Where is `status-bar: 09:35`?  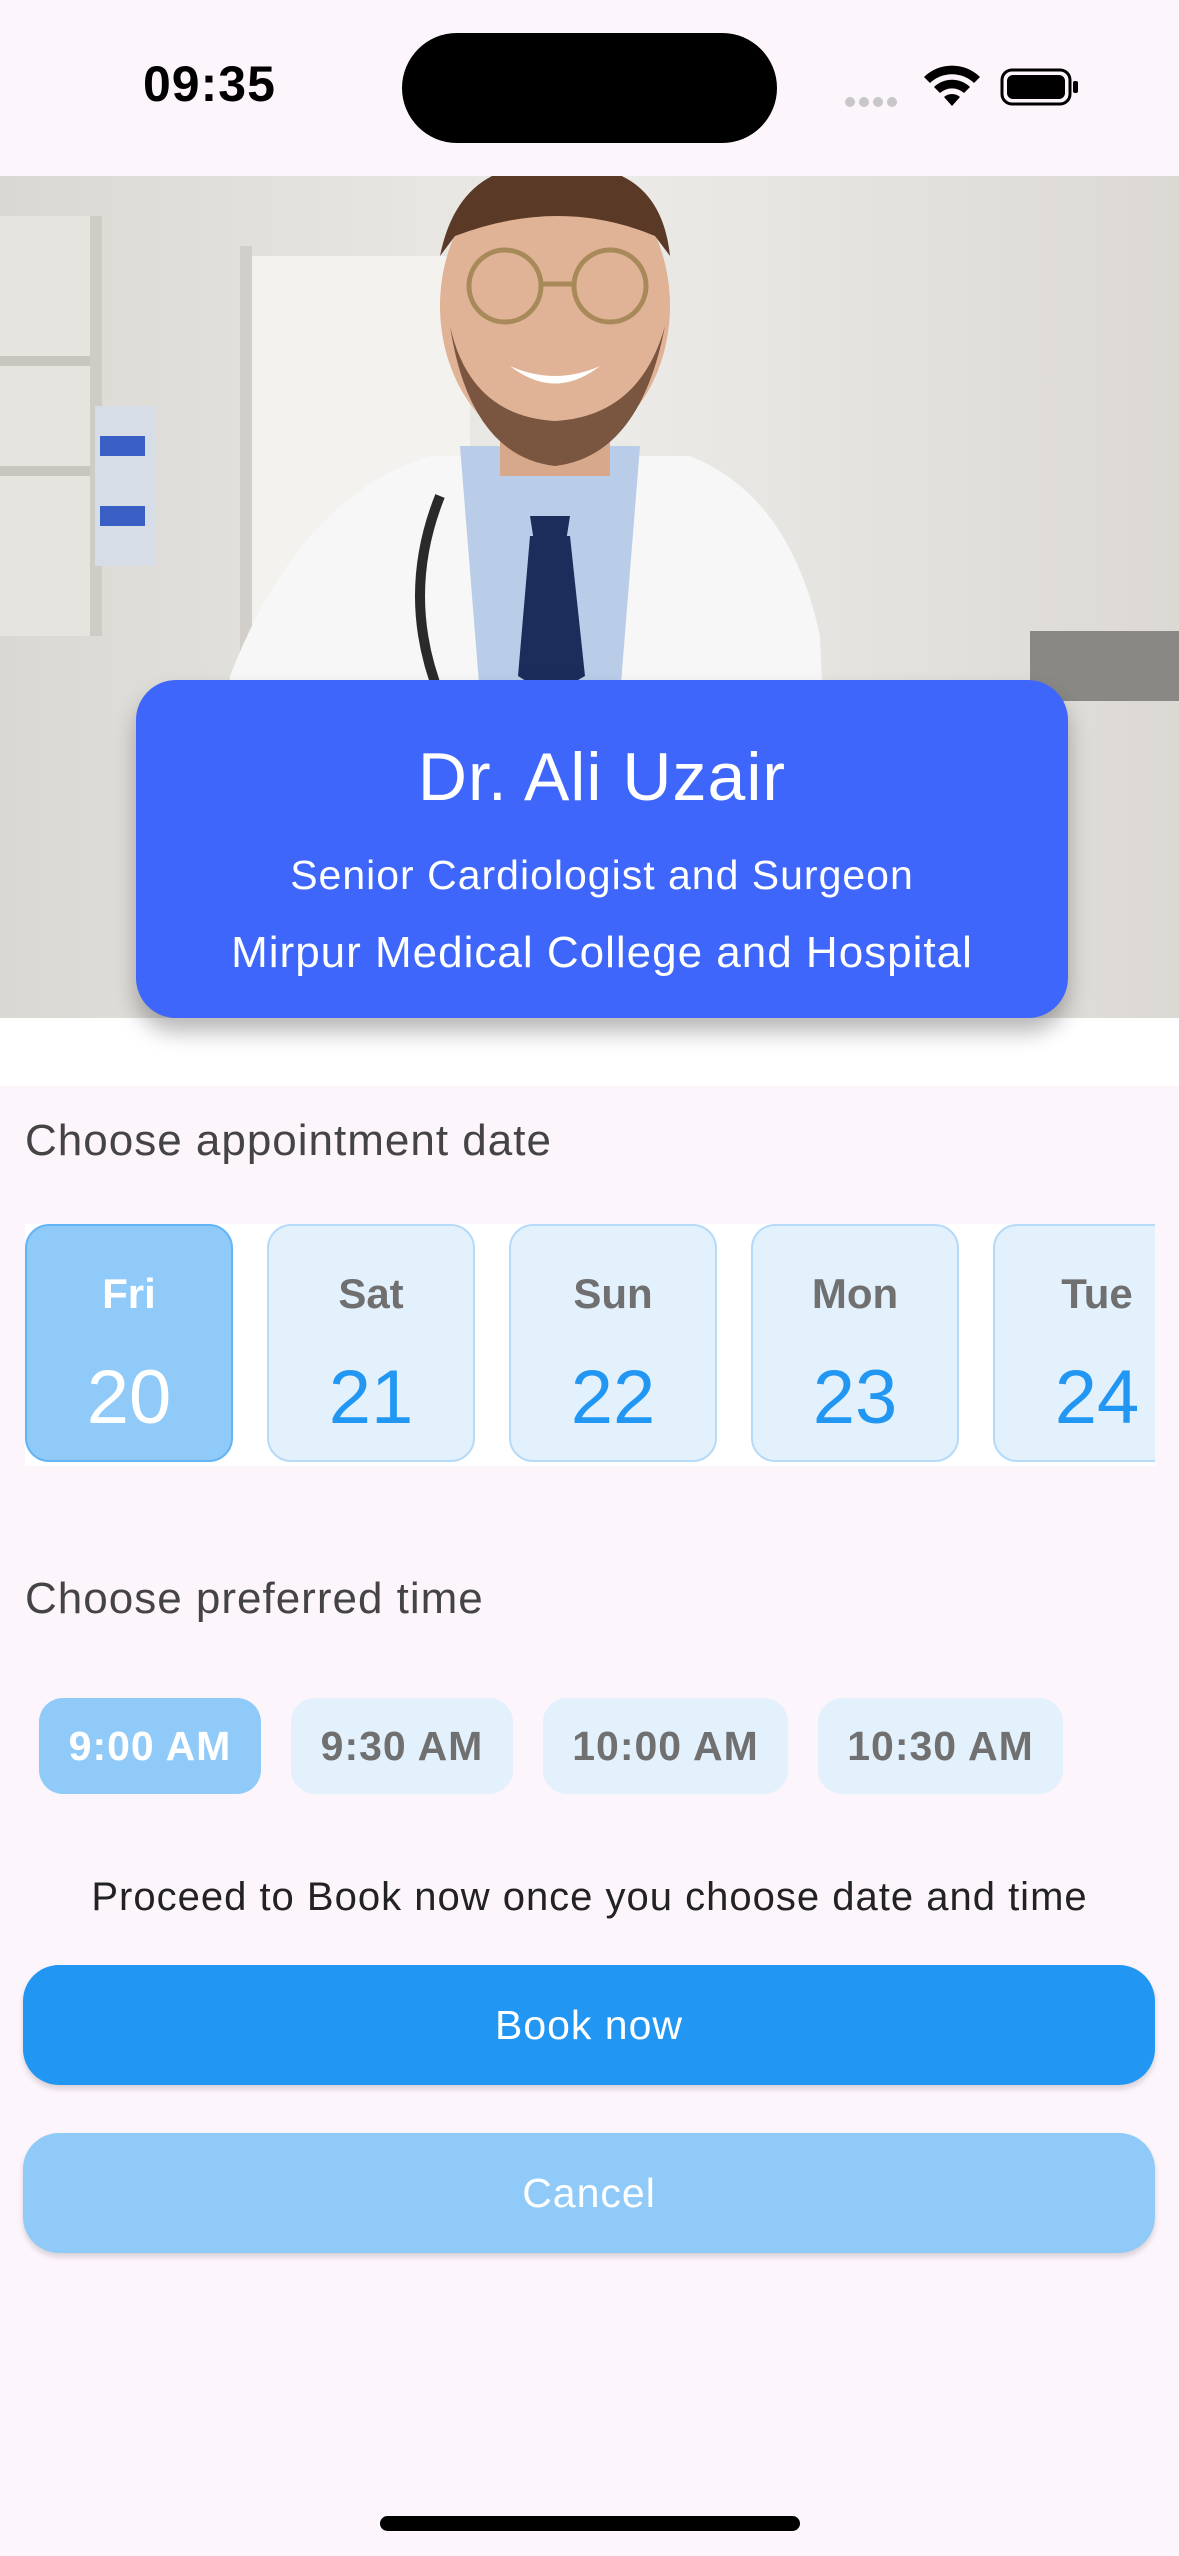
status-bar: 09:35 is located at coordinates (589, 88).